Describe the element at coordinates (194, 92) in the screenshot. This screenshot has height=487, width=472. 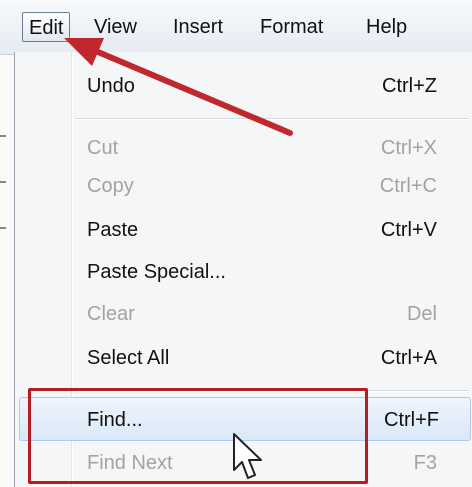
I see `arrow-shaft` at that location.